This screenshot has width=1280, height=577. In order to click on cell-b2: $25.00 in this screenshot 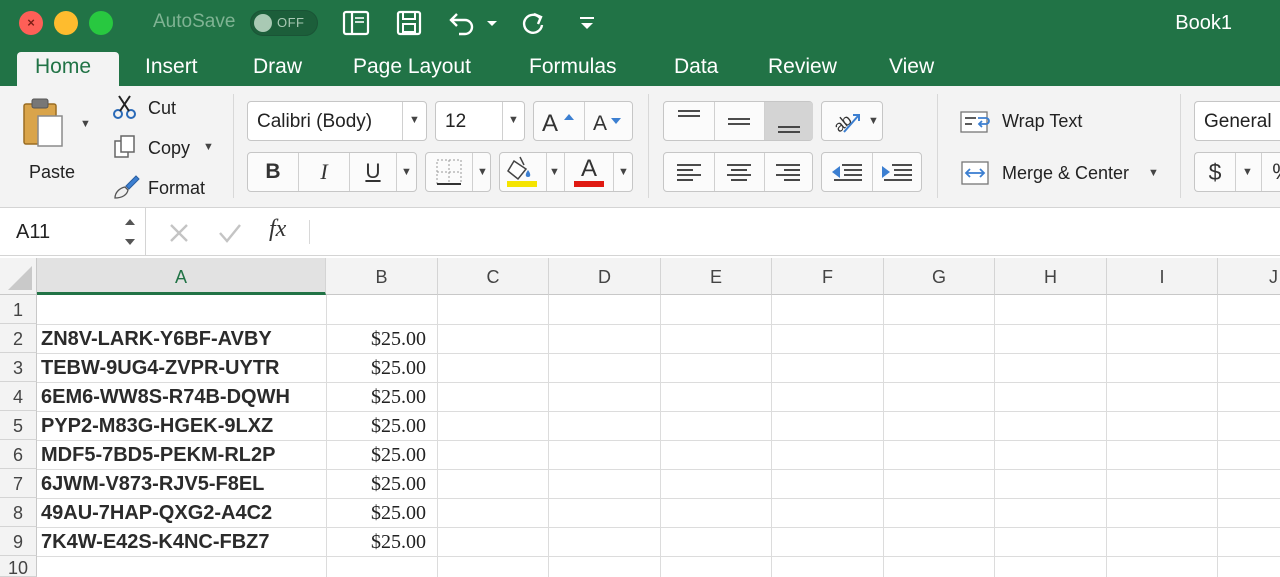, I will do `click(376, 338)`.